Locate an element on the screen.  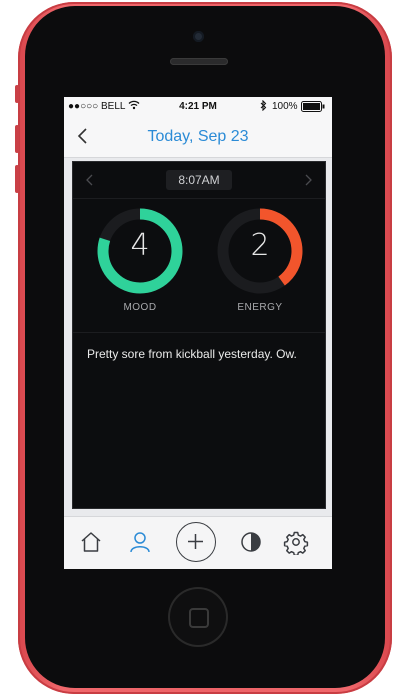
mood-gauge: 4 MOOD is located at coordinates (140, 259).